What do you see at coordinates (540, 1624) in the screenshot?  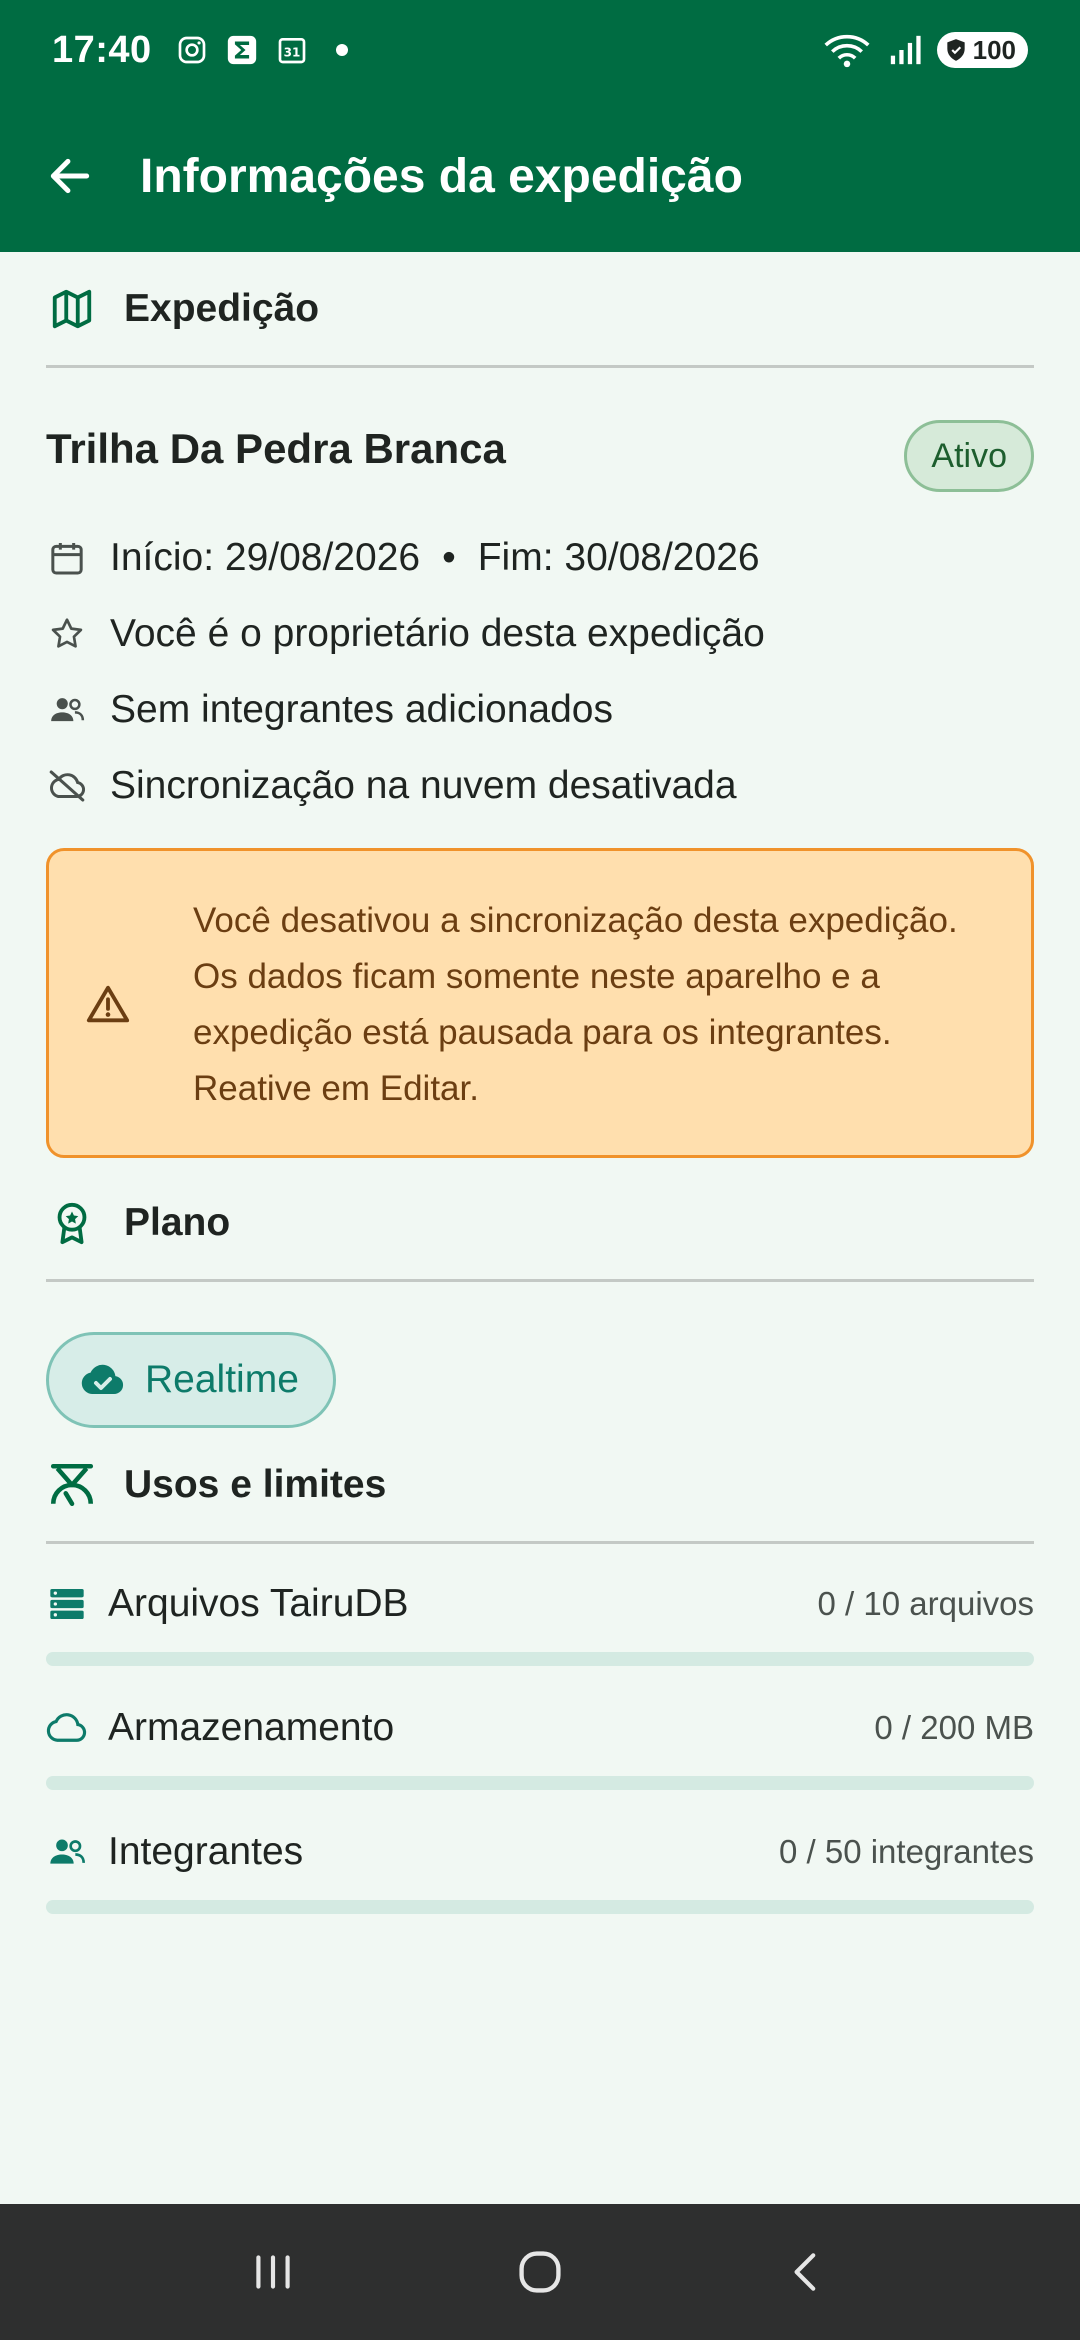 I see `usage-row-arquivos: Arquivos TairuDB 0 / 10 arquivos` at bounding box center [540, 1624].